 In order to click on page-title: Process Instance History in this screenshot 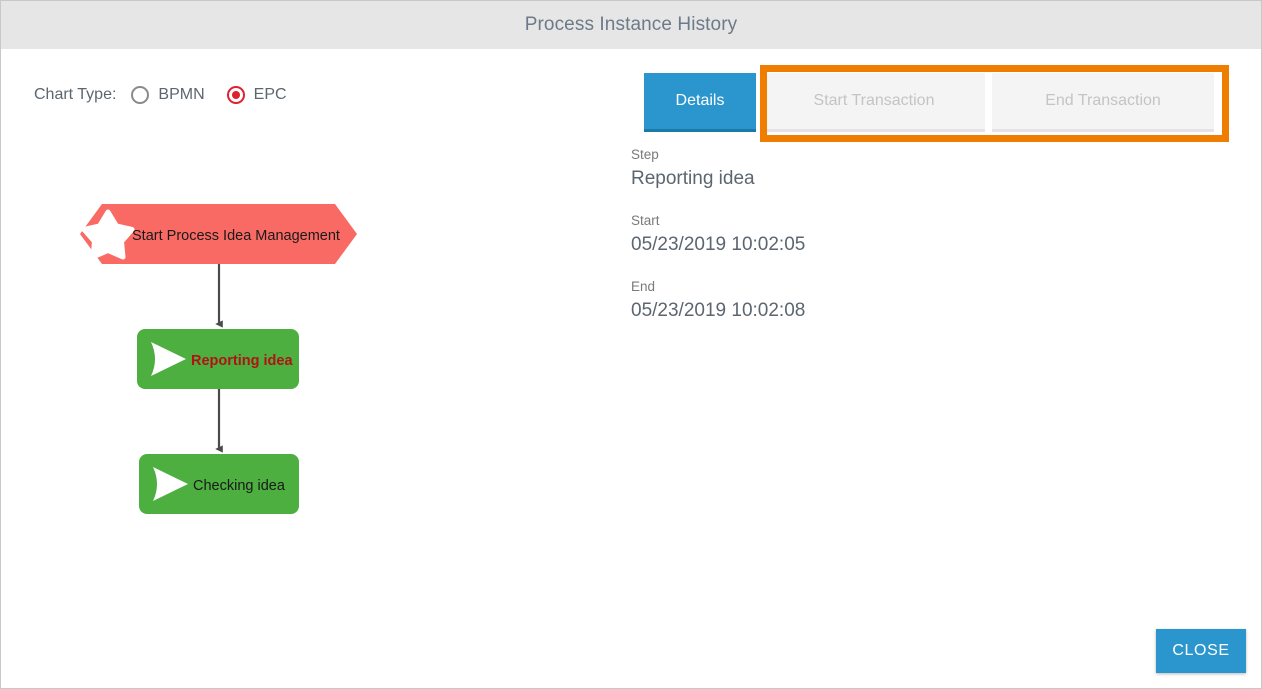, I will do `click(631, 24)`.